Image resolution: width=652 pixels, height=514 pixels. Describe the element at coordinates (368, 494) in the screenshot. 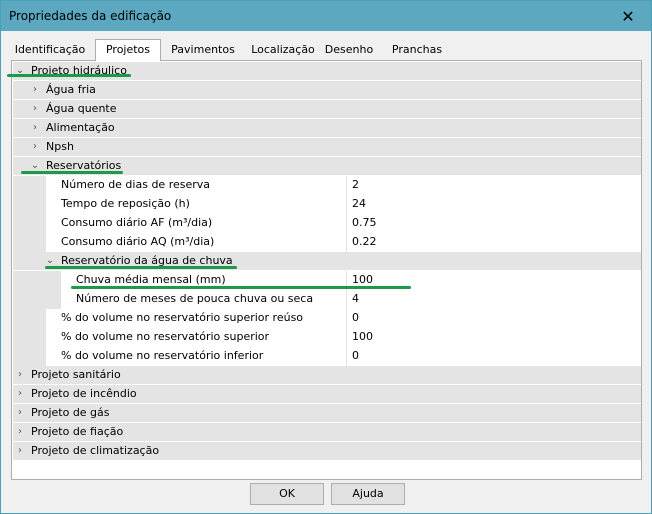

I see `help-button: Ajuda` at that location.